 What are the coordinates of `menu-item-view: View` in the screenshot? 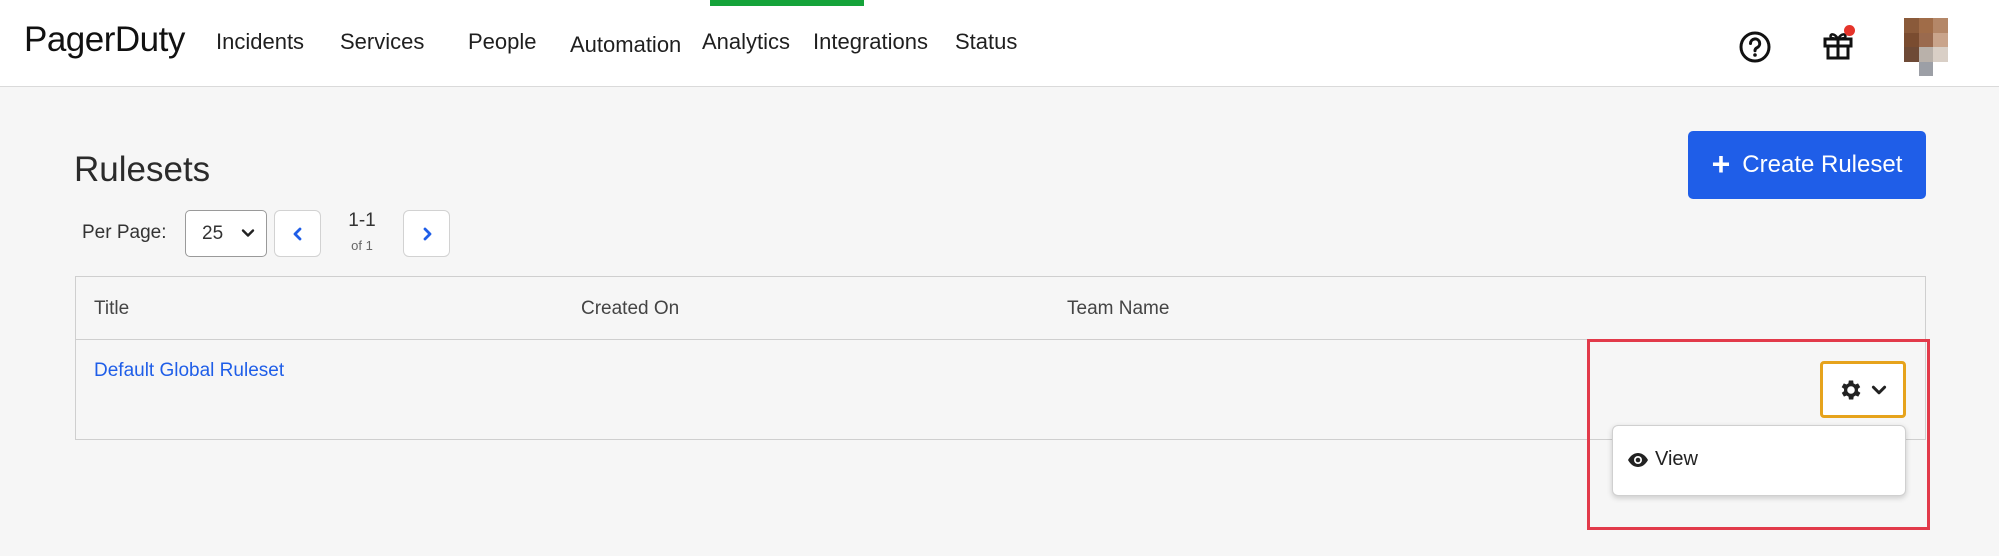 It's located at (1662, 459).